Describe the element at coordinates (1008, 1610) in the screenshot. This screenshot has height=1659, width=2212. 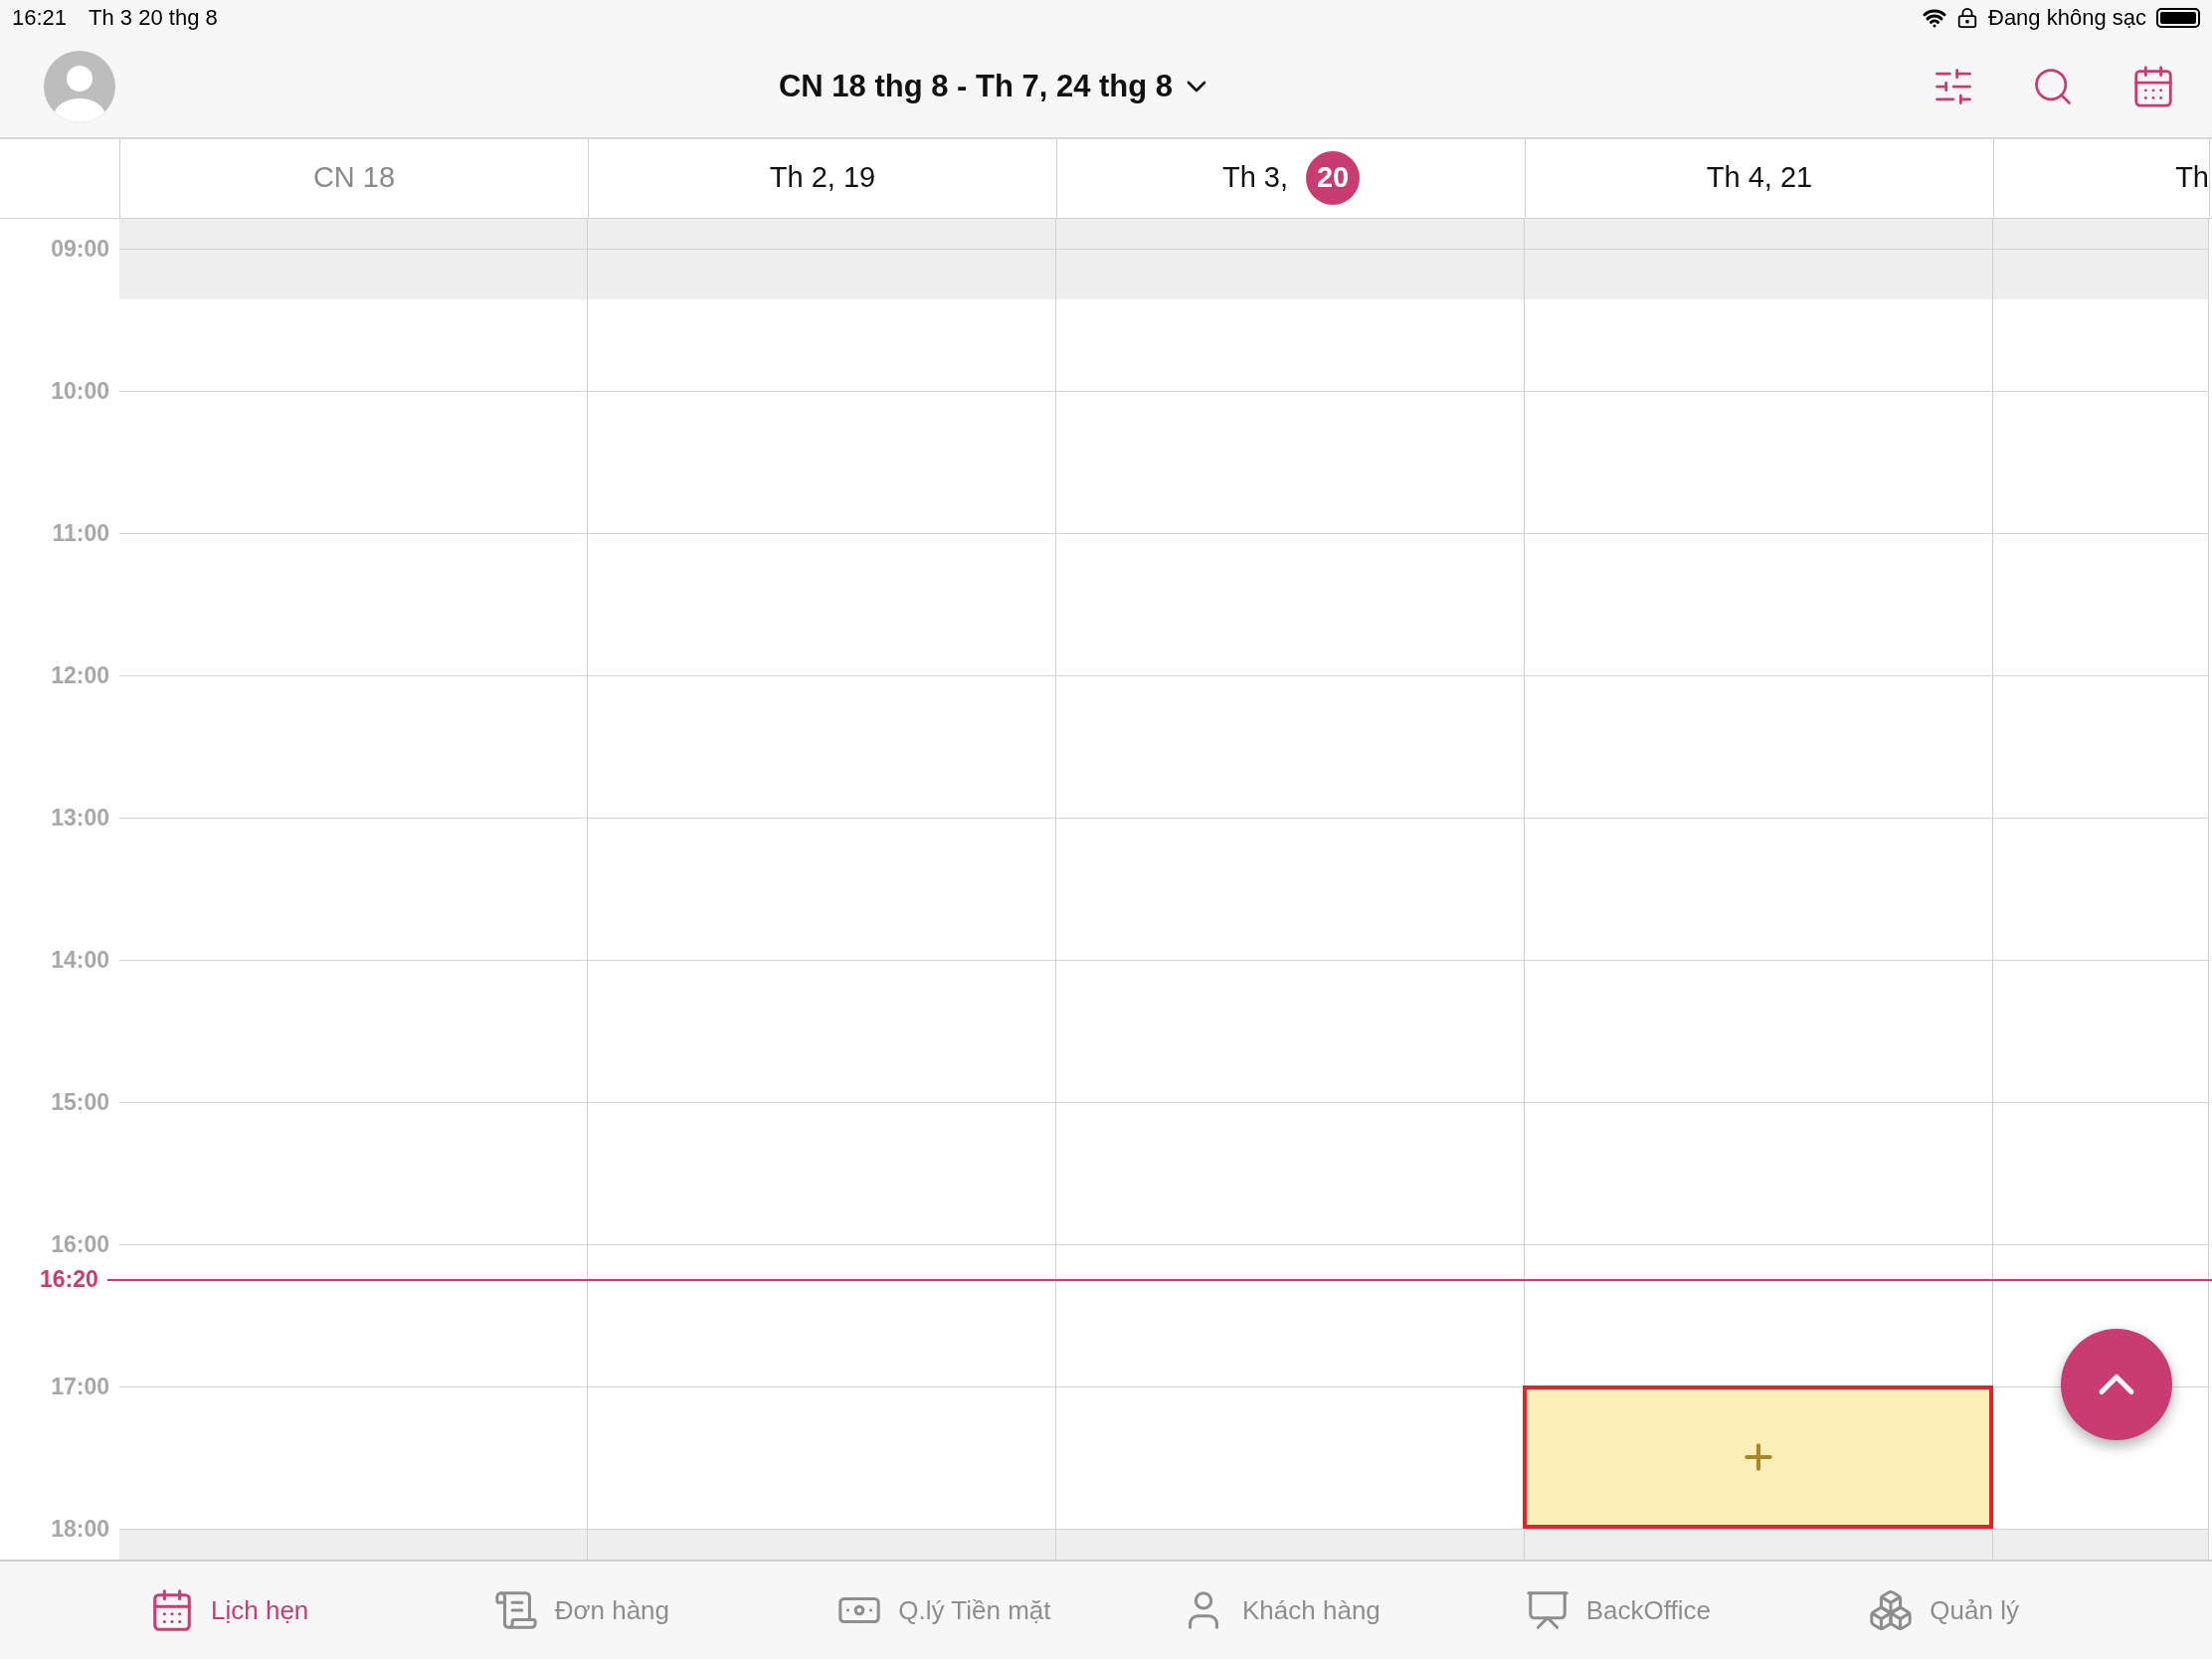
I see `tab-bar-item: Q.lý Tiền mặt` at that location.